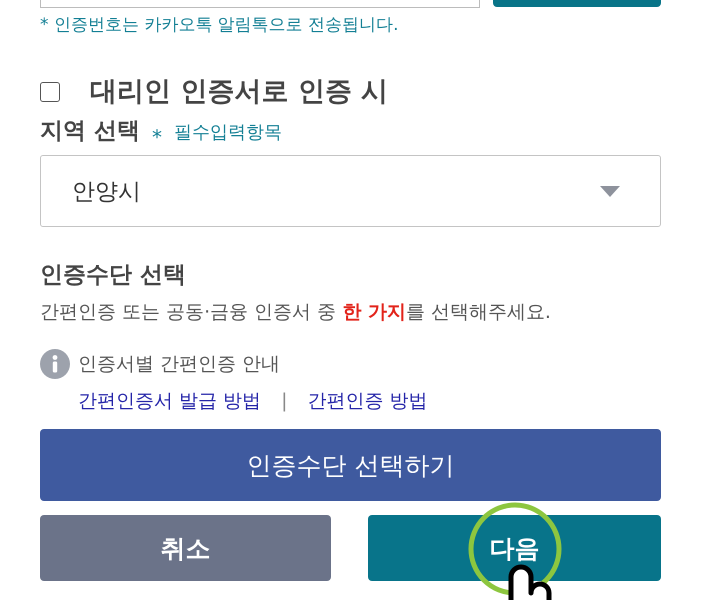 The height and width of the screenshot is (604, 701). Describe the element at coordinates (514, 548) in the screenshot. I see `next-button: 다음` at that location.